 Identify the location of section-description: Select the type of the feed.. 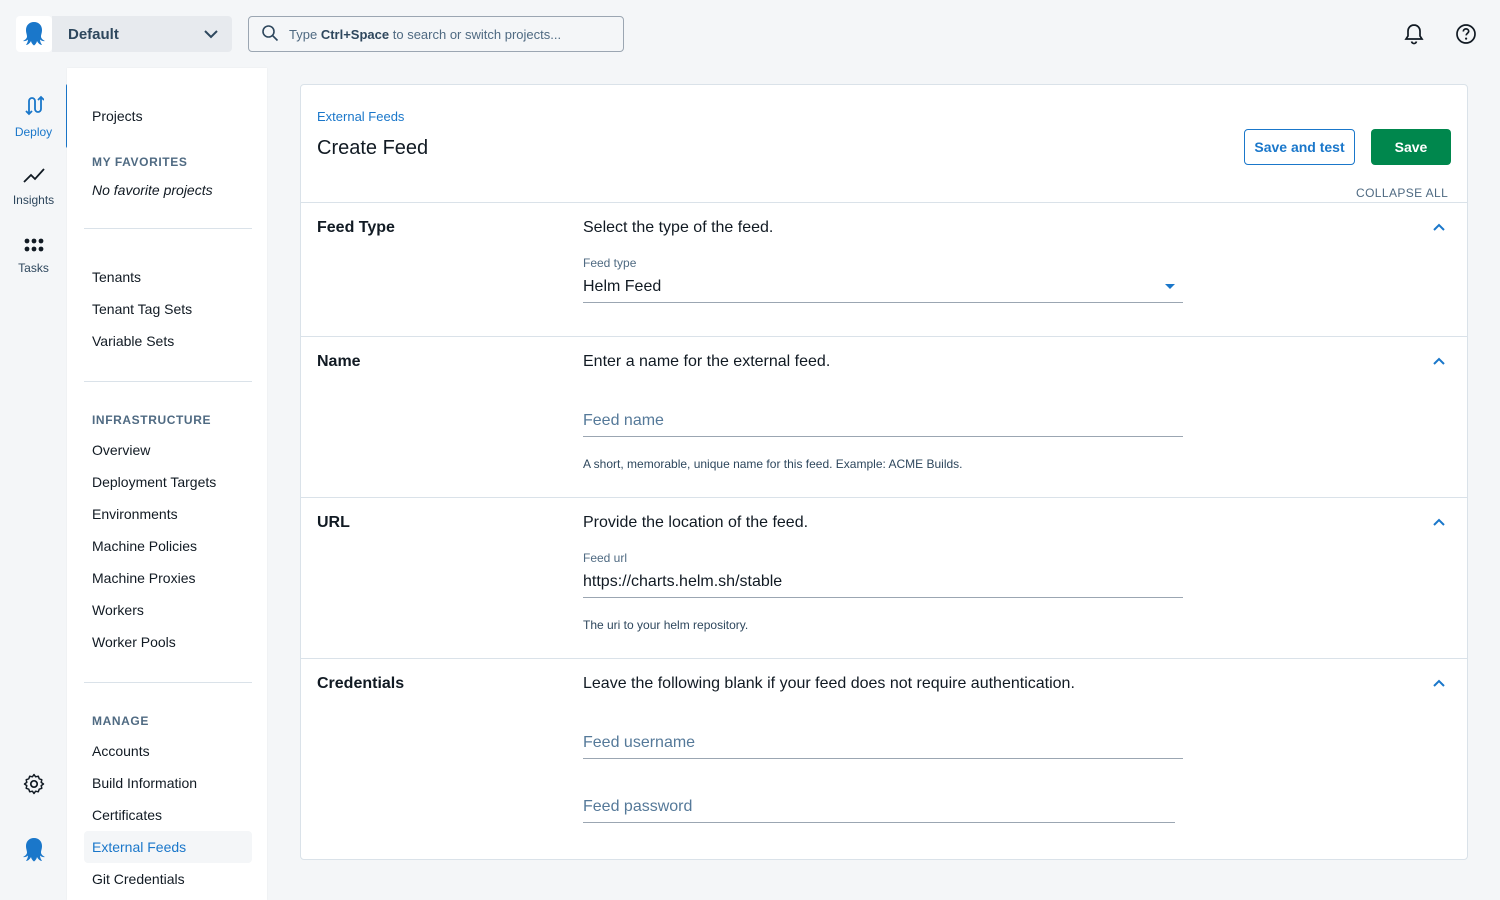
(678, 227).